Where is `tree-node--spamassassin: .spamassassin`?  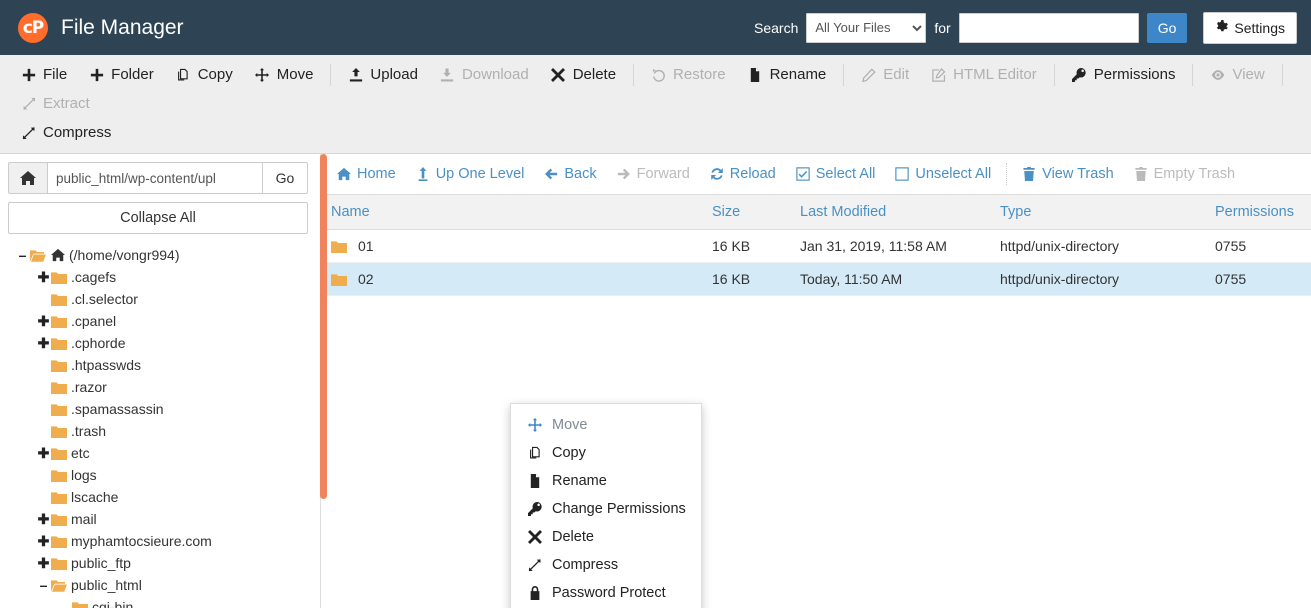 tree-node--spamassassin: .spamassassin is located at coordinates (158, 409).